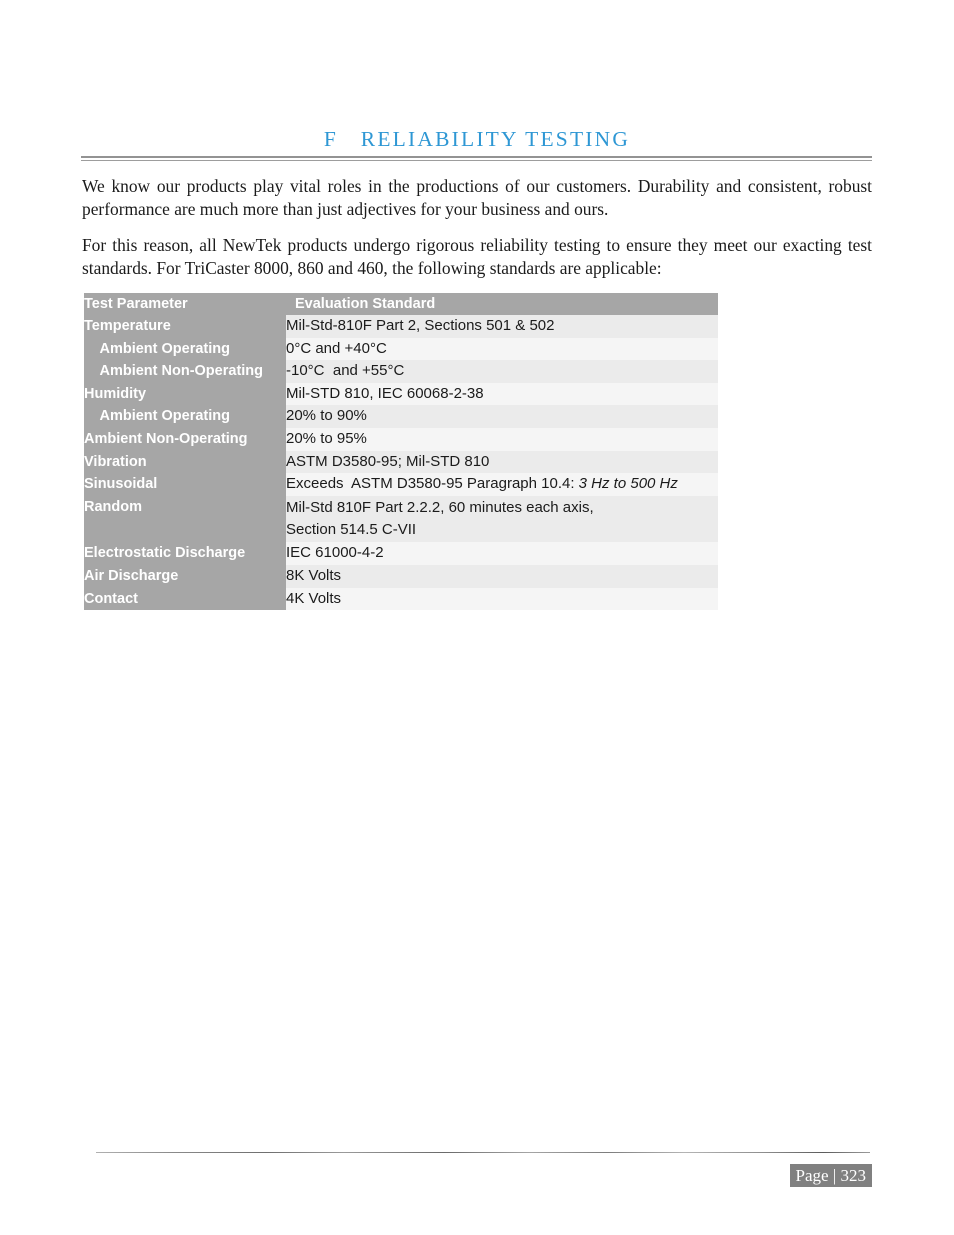 The width and height of the screenshot is (954, 1235). I want to click on chapter-title: F RELIABILITY TESTING, so click(477, 139).